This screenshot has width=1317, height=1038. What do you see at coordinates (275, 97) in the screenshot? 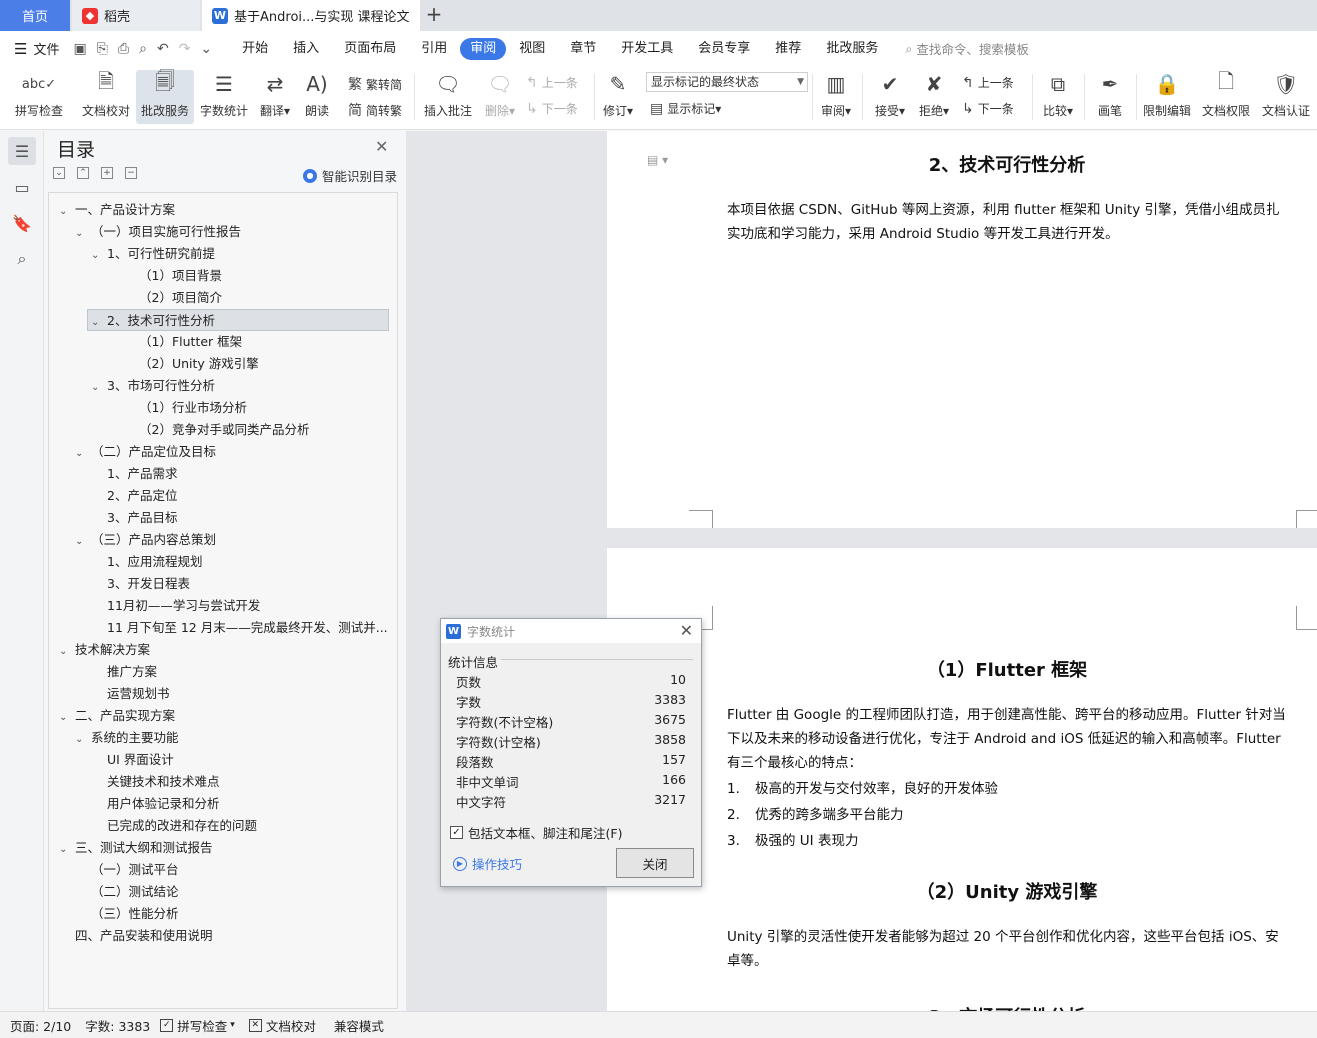
I see `translate-button: ⇄ 翻译▾` at bounding box center [275, 97].